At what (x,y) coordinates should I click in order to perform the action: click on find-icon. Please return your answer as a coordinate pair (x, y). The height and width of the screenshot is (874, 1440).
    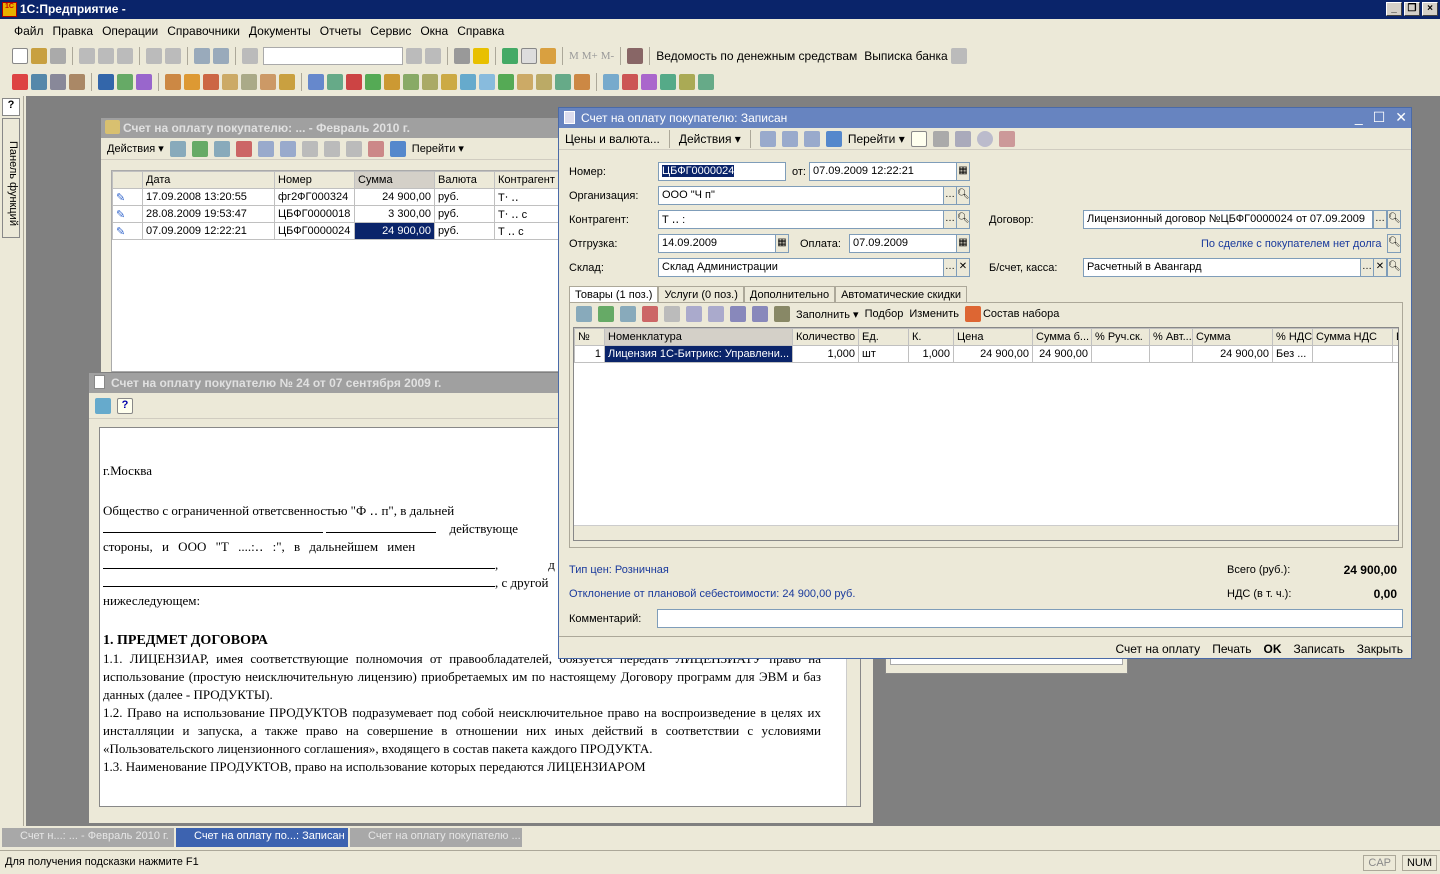
    Looking at the image, I should click on (250, 55).